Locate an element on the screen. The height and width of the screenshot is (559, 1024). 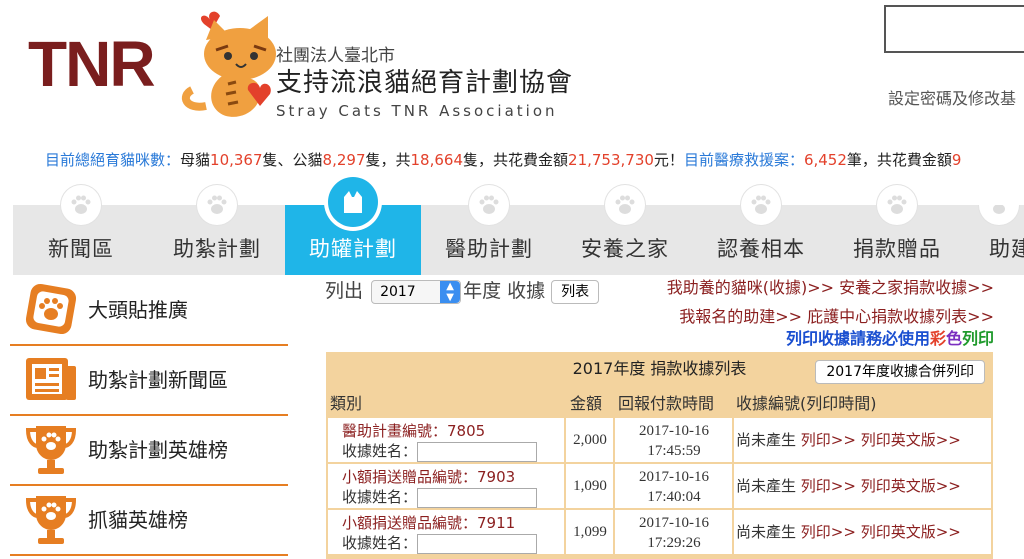
nav-label: 助罐計劃 is located at coordinates (353, 249).